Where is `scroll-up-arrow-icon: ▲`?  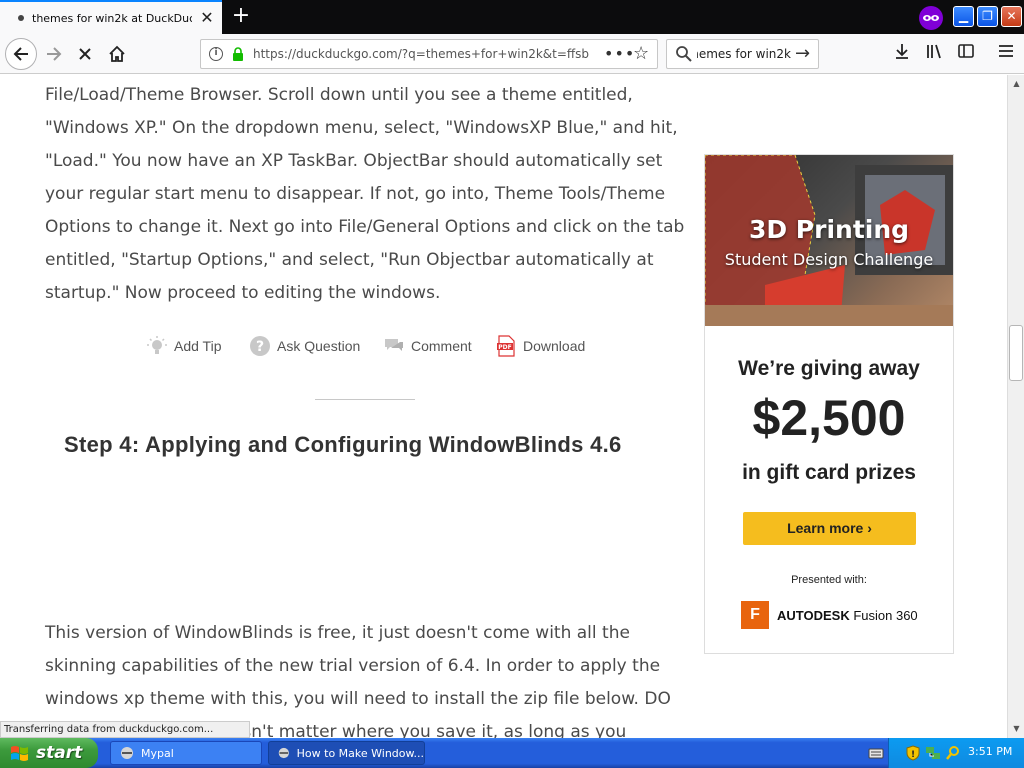 scroll-up-arrow-icon: ▲ is located at coordinates (1016, 83).